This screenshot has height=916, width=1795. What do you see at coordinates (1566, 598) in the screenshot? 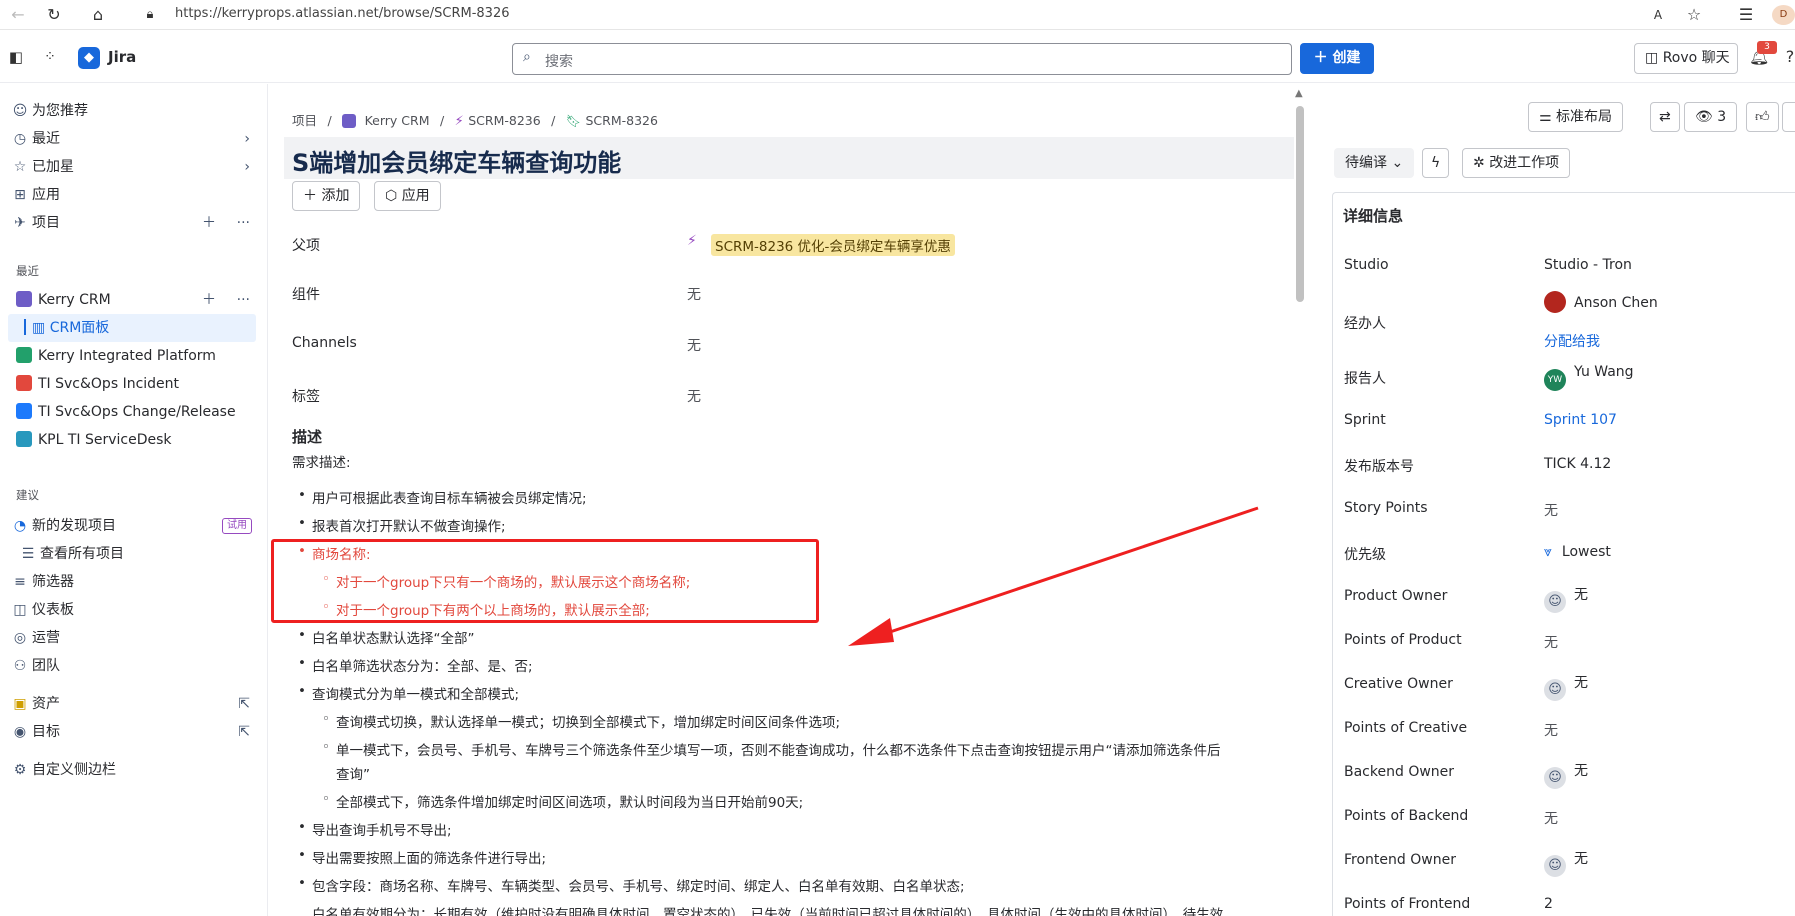
I see `detail-value-product-owner: ☺ 无` at bounding box center [1566, 598].